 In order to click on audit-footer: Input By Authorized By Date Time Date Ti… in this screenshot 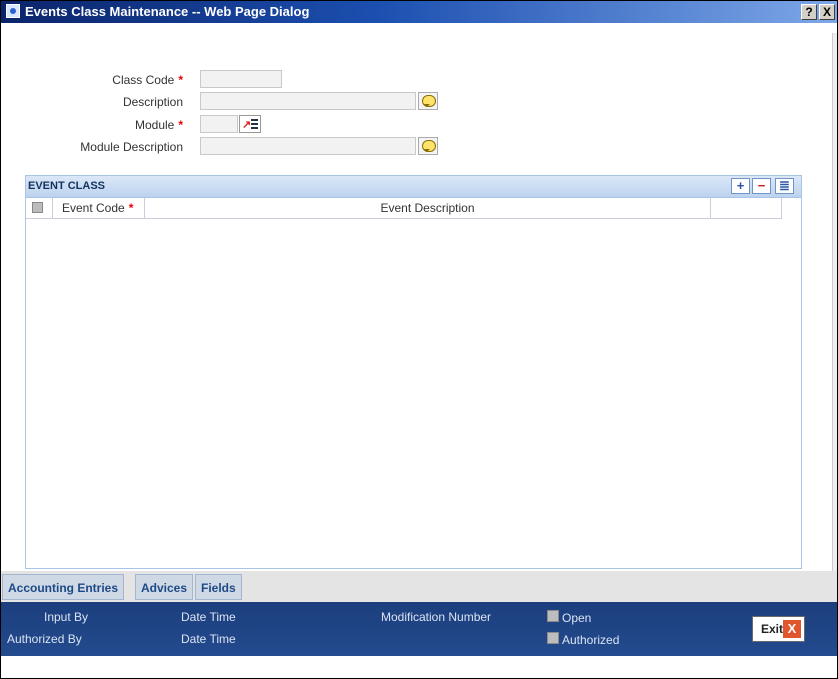, I will do `click(419, 629)`.